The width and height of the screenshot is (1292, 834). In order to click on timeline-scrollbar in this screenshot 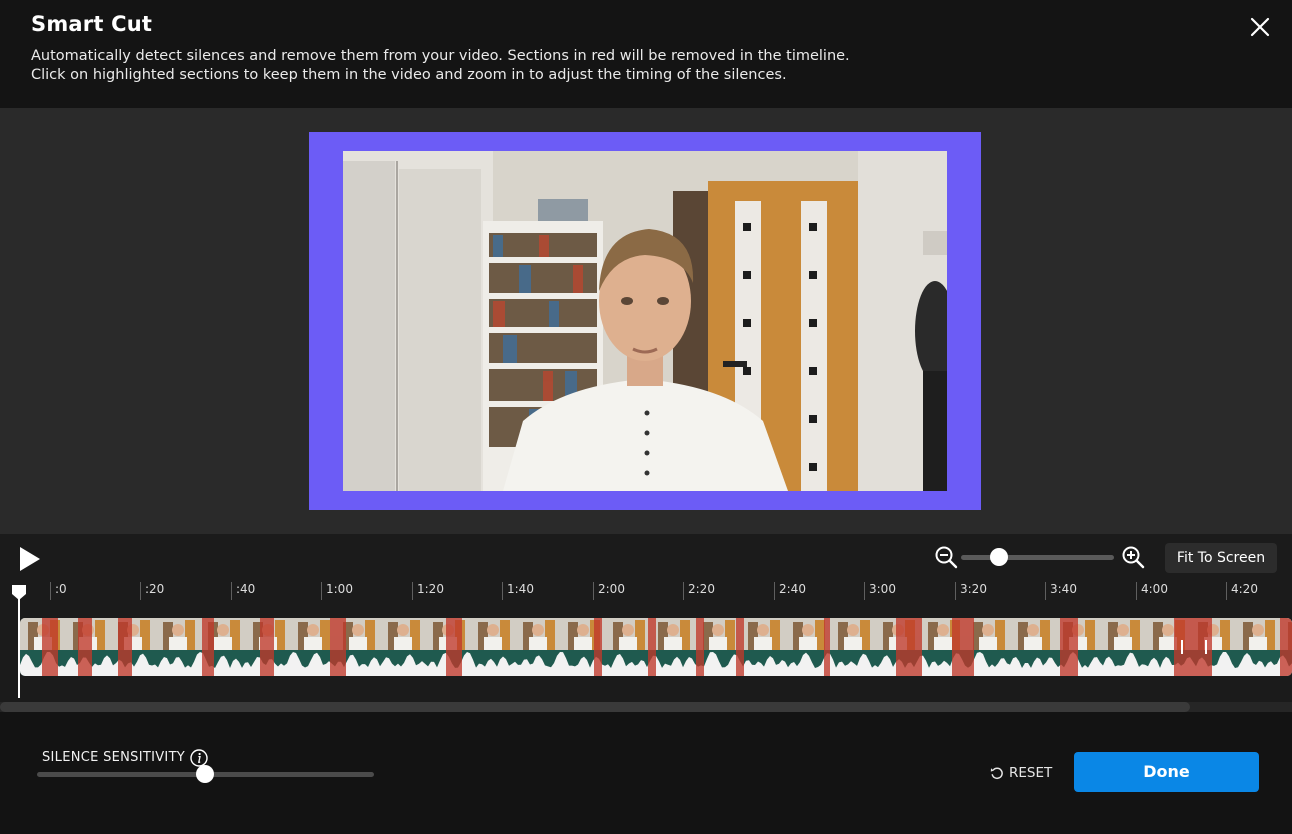, I will do `click(646, 707)`.